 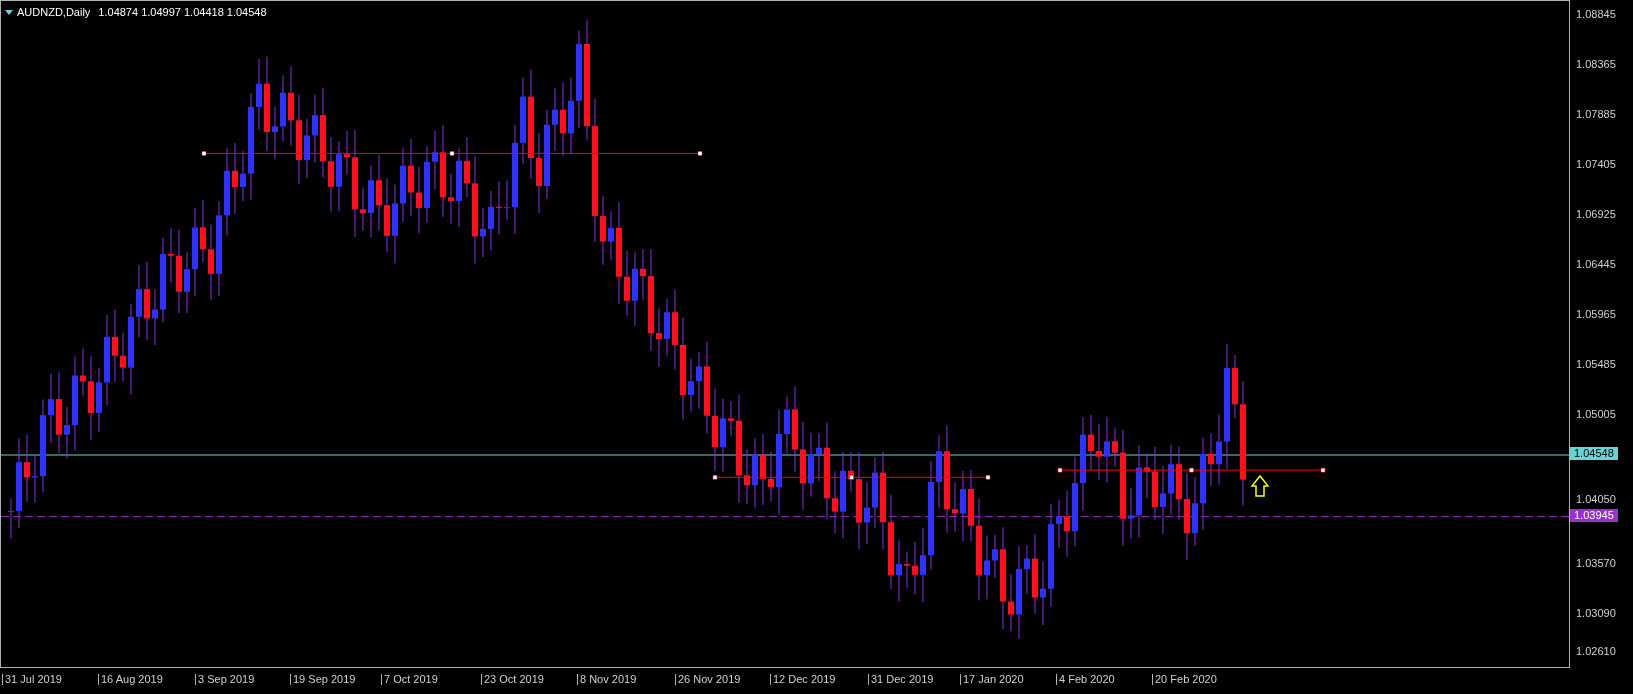 What do you see at coordinates (512, 679) in the screenshot?
I see `date-axis-label: 23 Oct 2019` at bounding box center [512, 679].